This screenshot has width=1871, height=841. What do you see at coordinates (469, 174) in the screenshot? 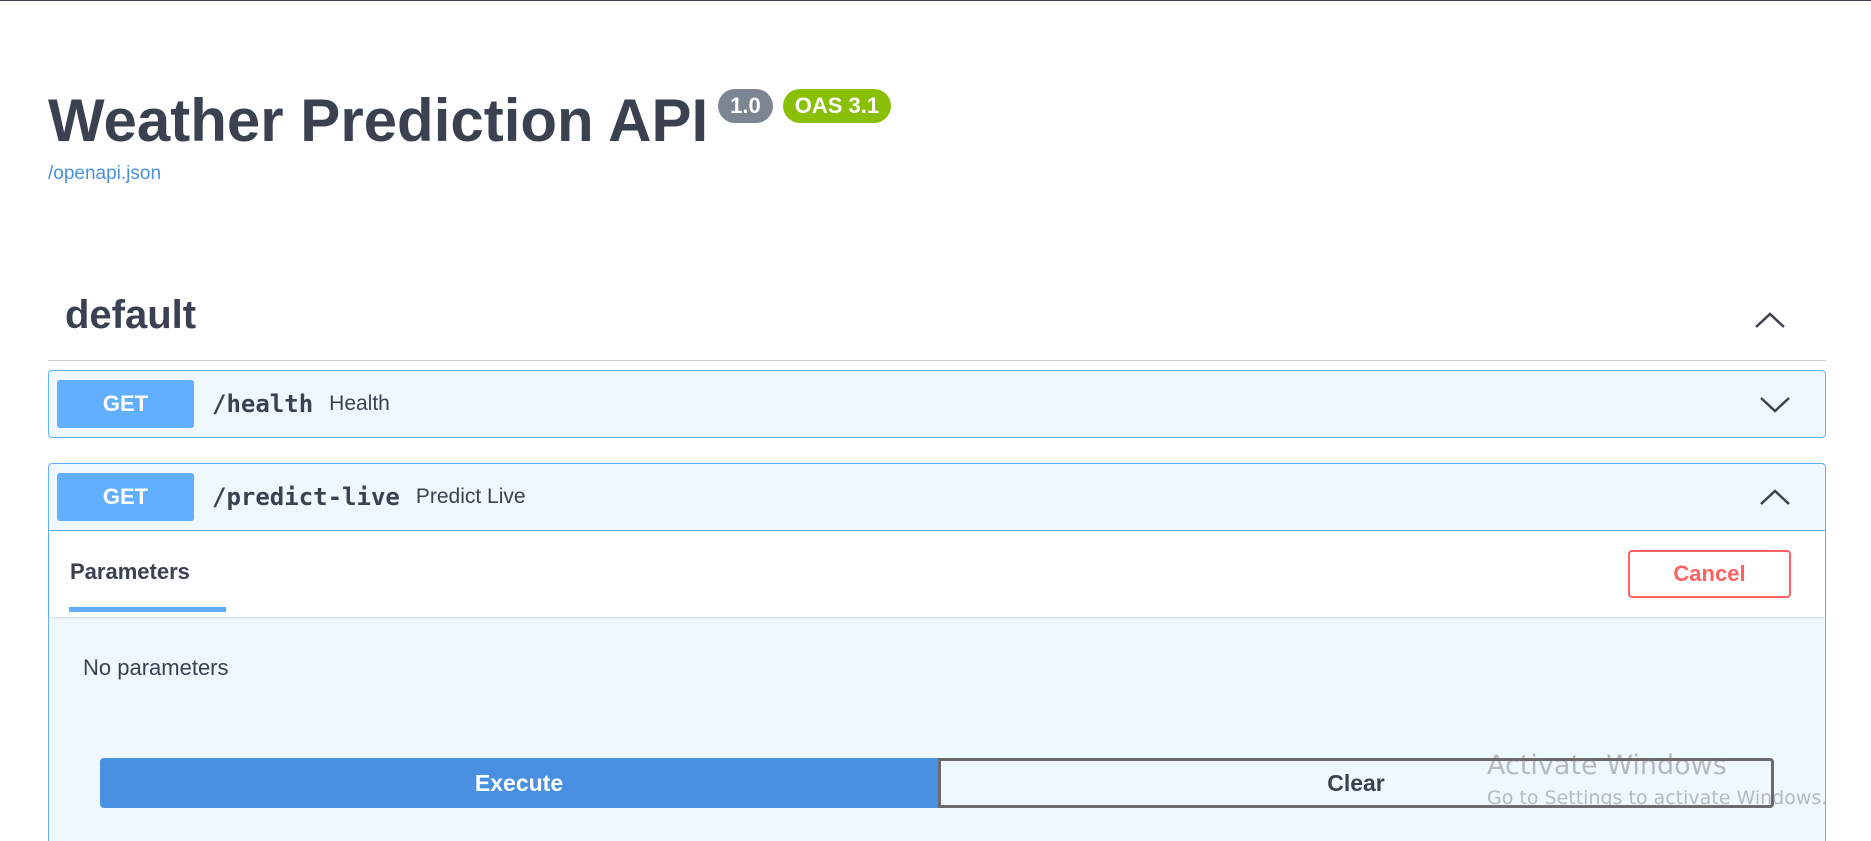
I see `openapi-spec-link: /openapi.json` at bounding box center [469, 174].